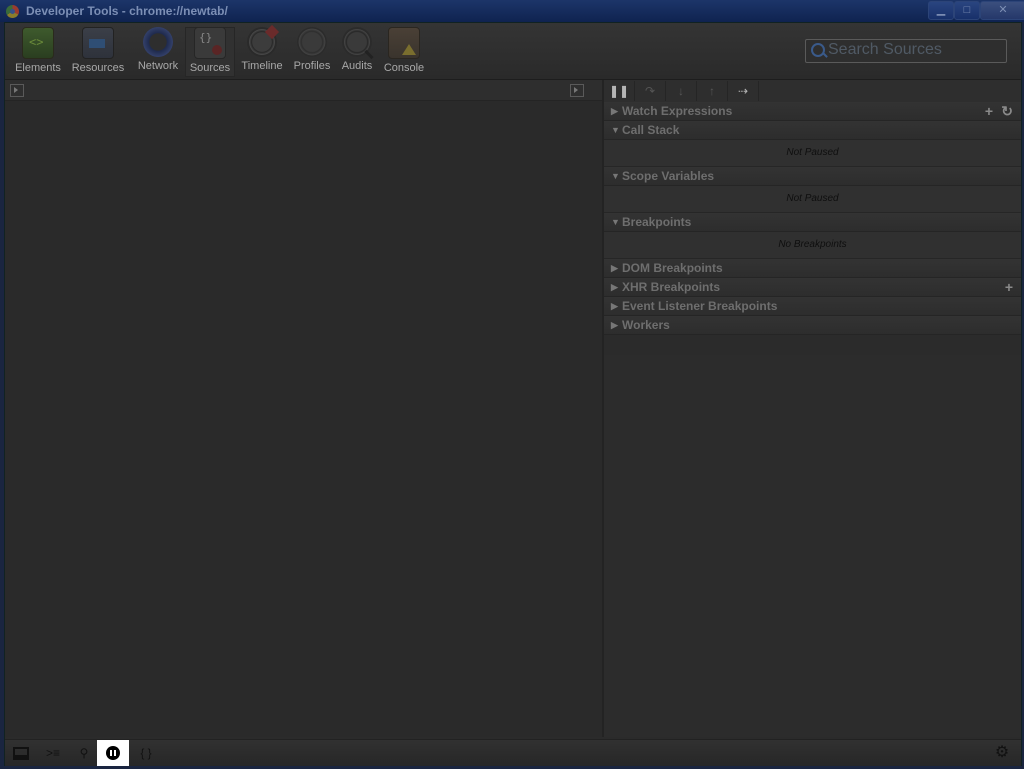 The width and height of the screenshot is (1024, 769). What do you see at coordinates (941, 10) in the screenshot?
I see `minimize-button: ▁` at bounding box center [941, 10].